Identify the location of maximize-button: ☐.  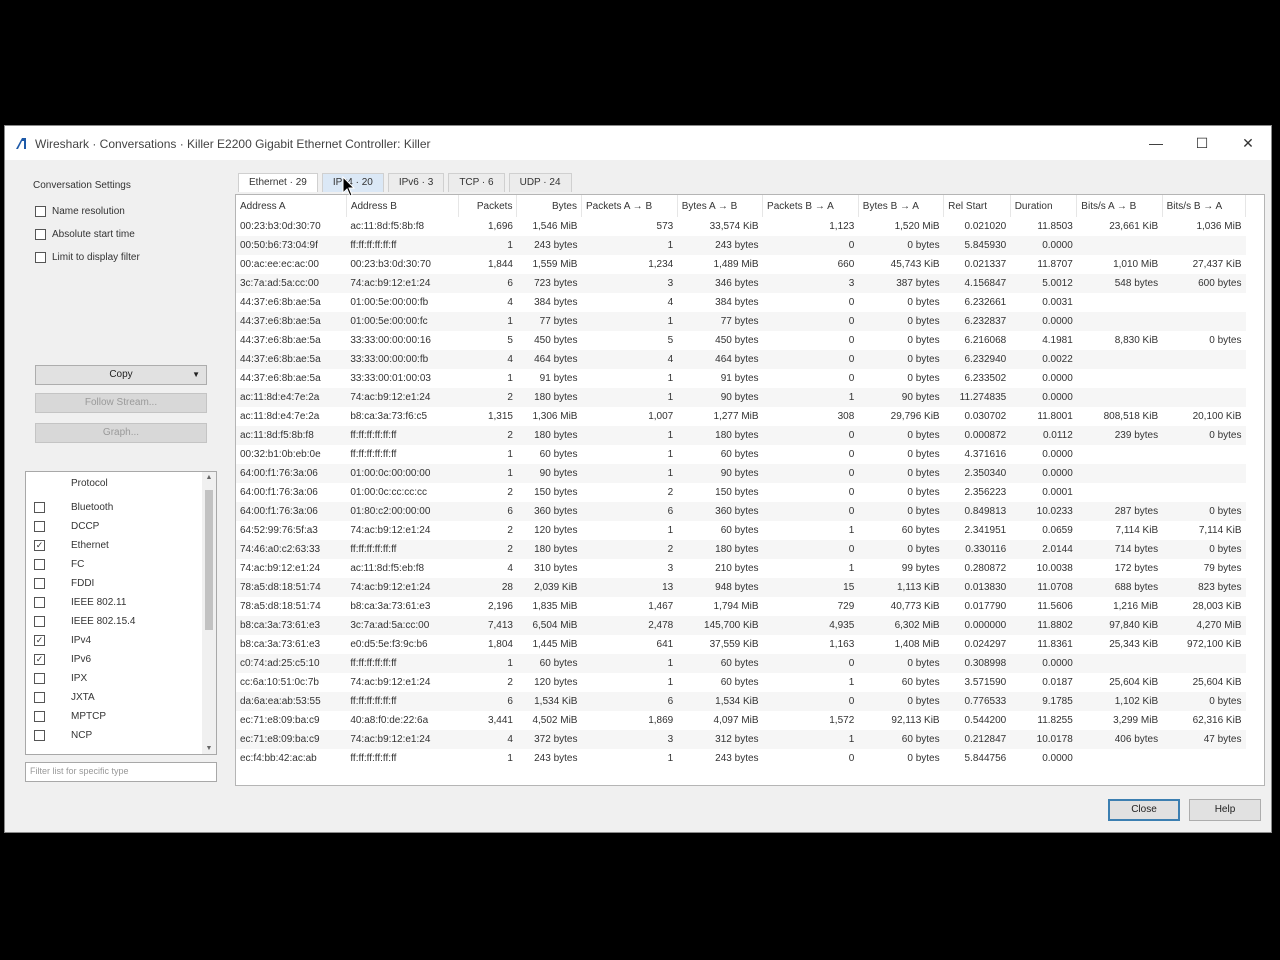
(1202, 143).